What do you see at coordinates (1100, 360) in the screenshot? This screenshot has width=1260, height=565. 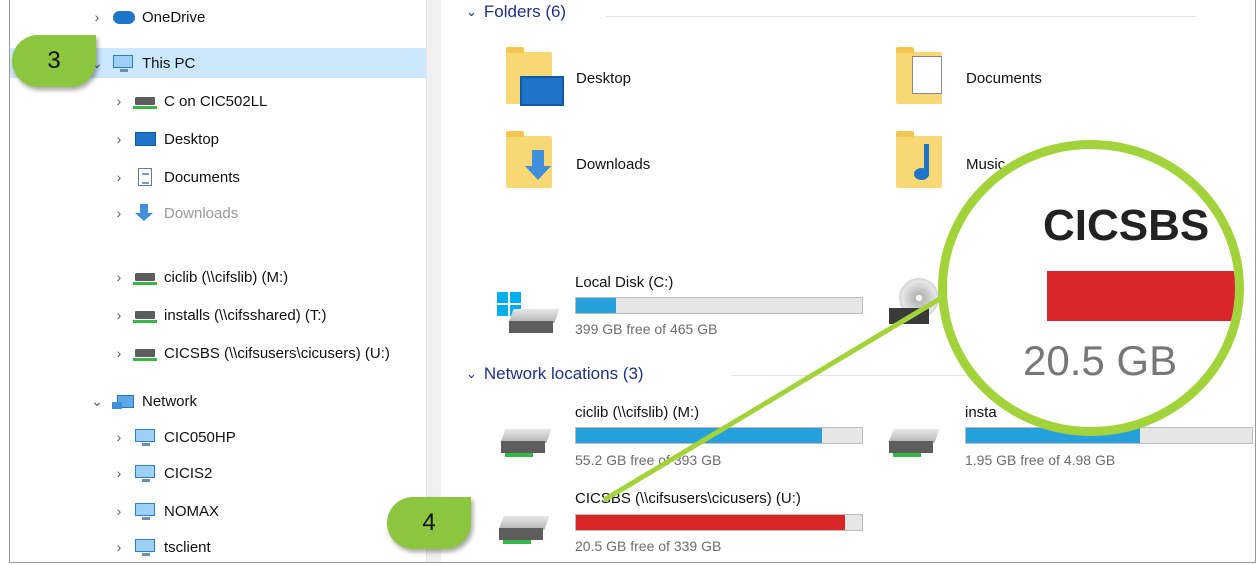 I see `magnified-free-space: 20.5 GB` at bounding box center [1100, 360].